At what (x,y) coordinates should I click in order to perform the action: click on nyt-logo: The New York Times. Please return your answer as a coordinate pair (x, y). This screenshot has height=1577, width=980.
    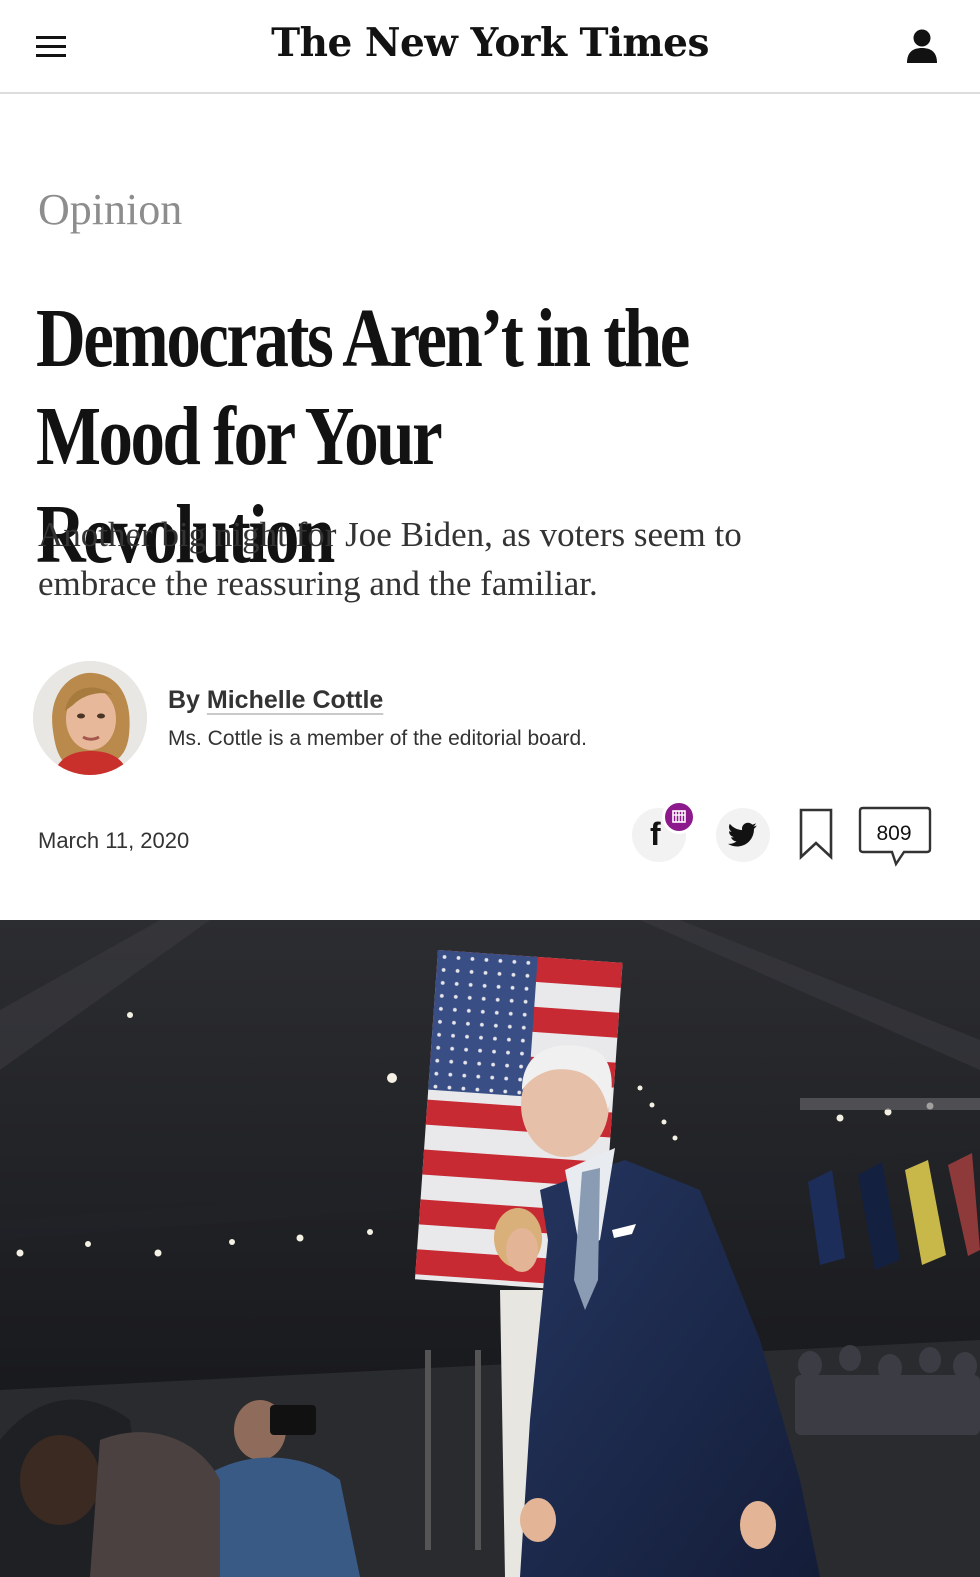
    Looking at the image, I should click on (490, 43).